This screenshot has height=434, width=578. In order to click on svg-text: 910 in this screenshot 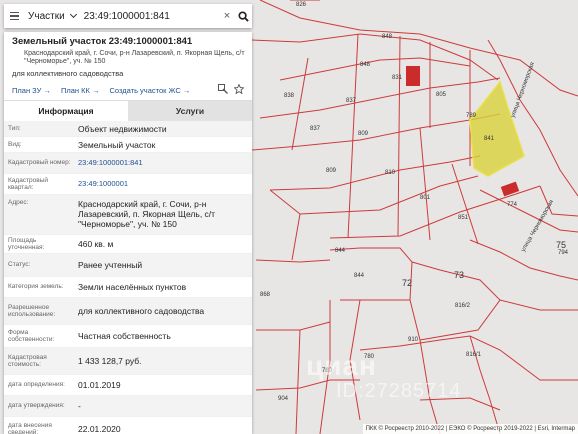, I will do `click(413, 340)`.